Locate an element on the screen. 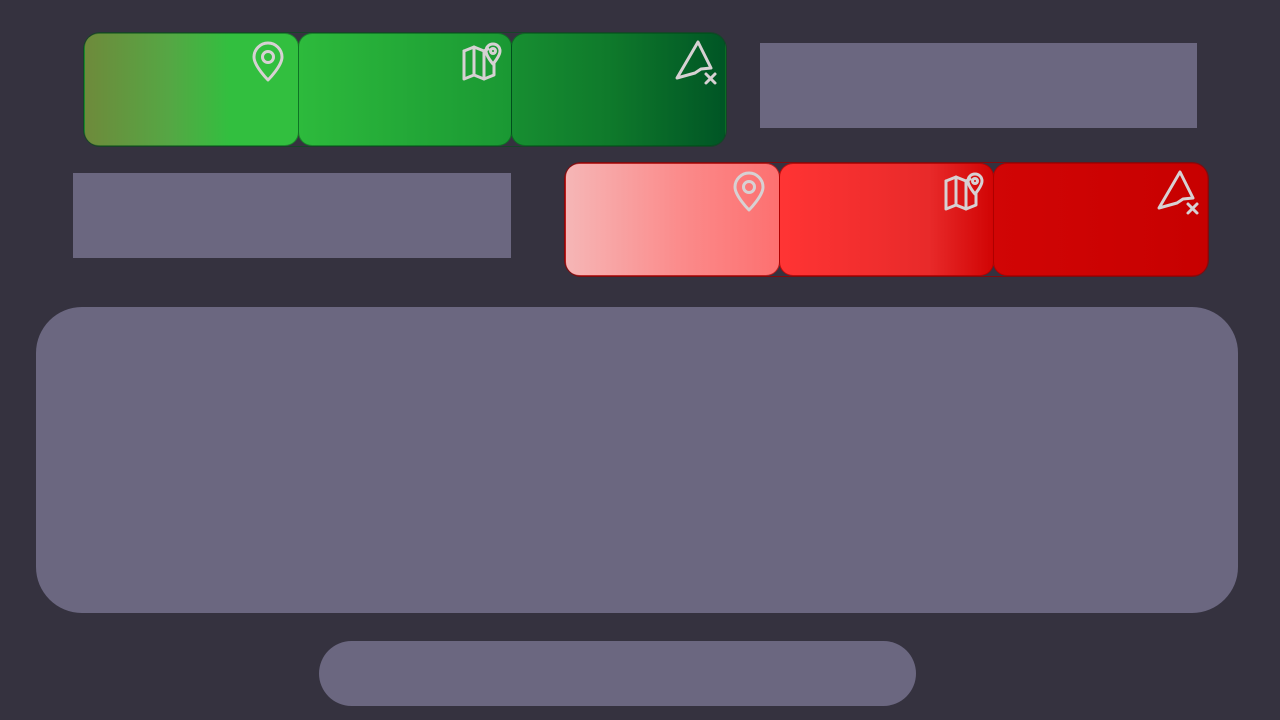  red-location-action-group is located at coordinates (886, 219).